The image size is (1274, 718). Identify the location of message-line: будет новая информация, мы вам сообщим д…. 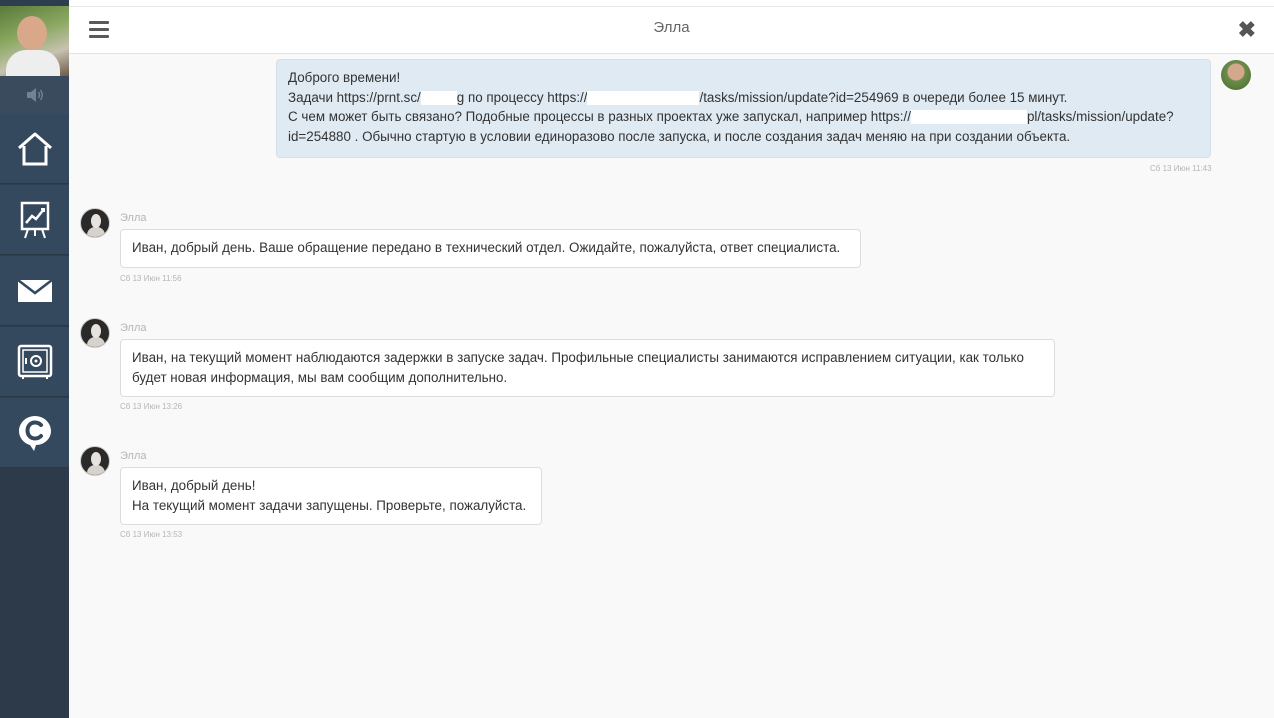
(320, 377).